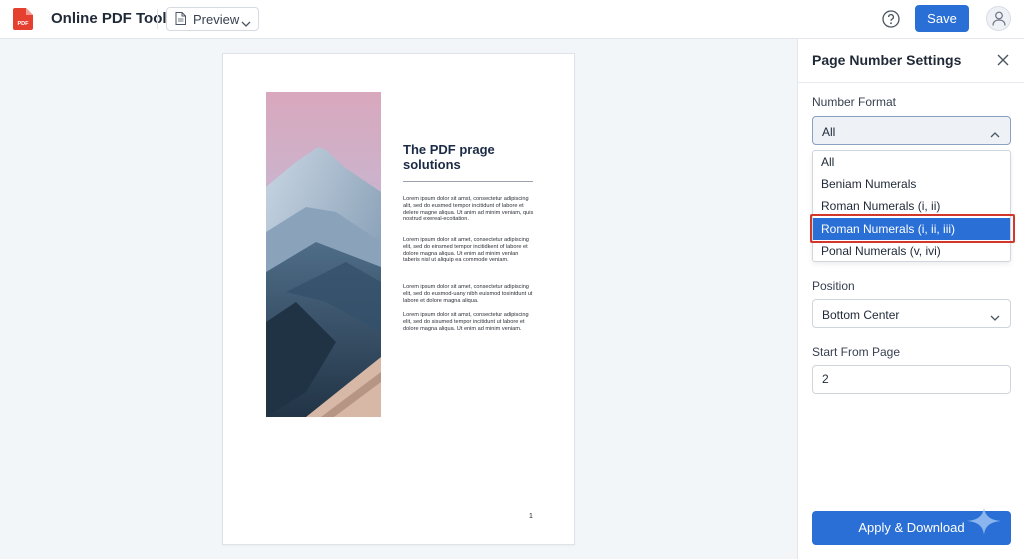 Image resolution: width=1024 pixels, height=559 pixels. What do you see at coordinates (887, 60) in the screenshot?
I see `panel-title: Page Number Settings` at bounding box center [887, 60].